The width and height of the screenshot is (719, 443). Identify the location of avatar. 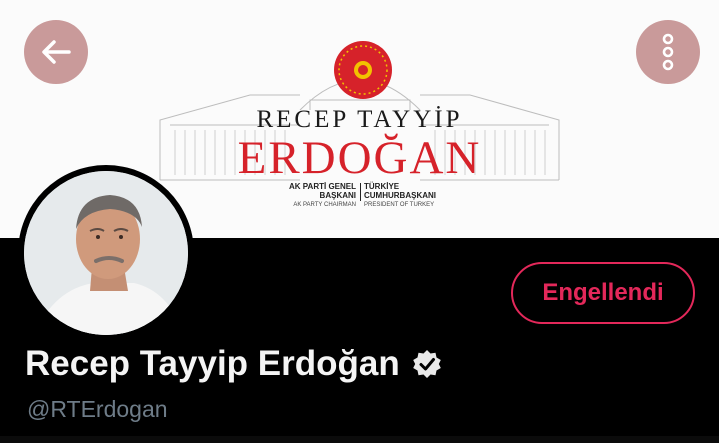
(106, 253).